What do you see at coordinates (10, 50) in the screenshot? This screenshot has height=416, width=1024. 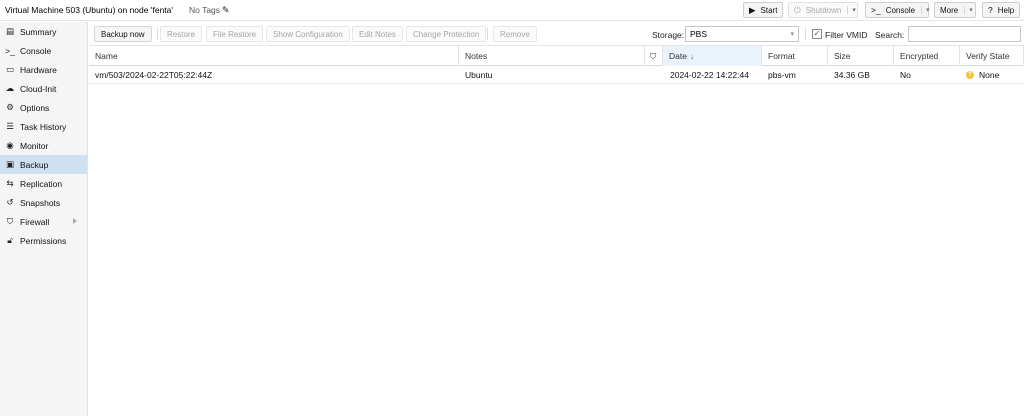 I see `console-icon: >_` at bounding box center [10, 50].